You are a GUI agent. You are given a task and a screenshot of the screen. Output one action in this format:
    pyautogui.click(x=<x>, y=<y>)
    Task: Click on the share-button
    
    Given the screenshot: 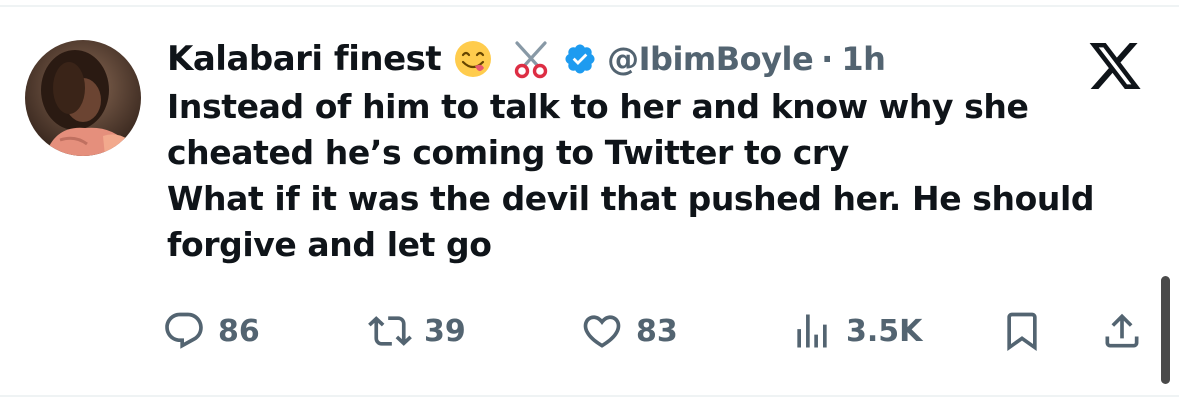 What is the action you would take?
    pyautogui.click(x=1122, y=331)
    